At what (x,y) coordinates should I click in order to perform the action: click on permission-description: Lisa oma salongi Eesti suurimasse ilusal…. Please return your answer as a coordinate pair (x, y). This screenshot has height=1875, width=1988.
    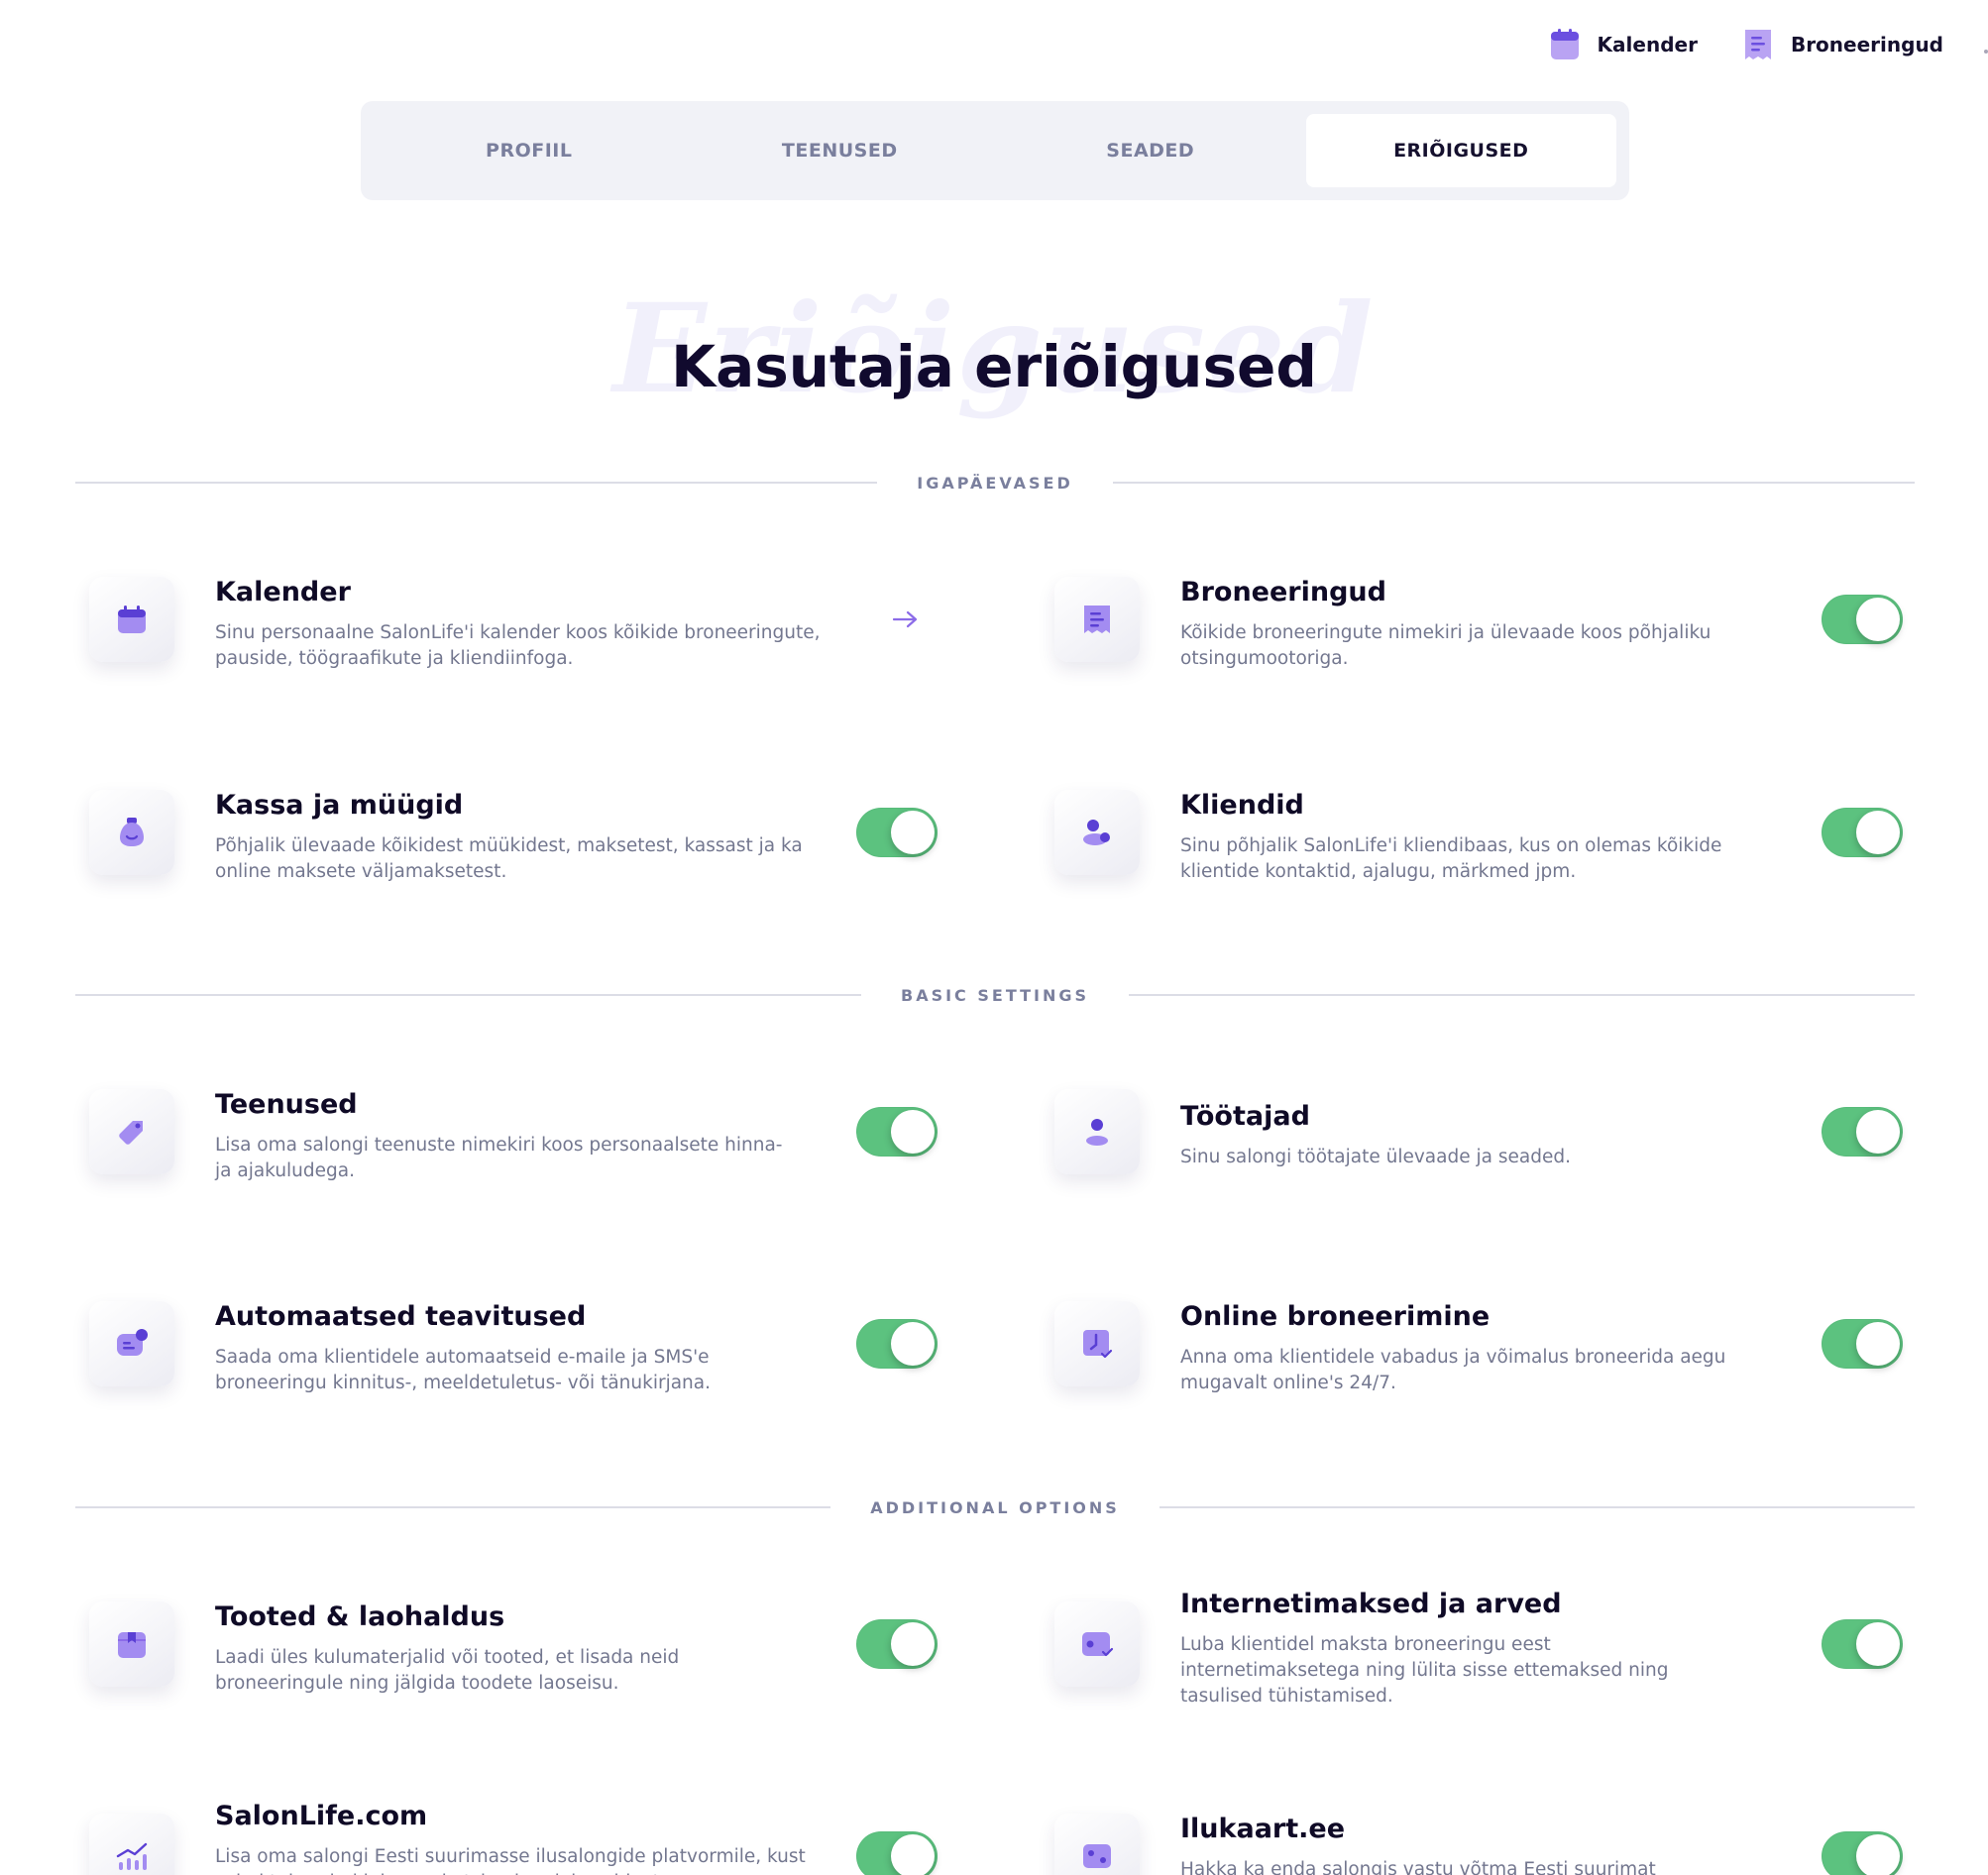
    Looking at the image, I should click on (510, 1860).